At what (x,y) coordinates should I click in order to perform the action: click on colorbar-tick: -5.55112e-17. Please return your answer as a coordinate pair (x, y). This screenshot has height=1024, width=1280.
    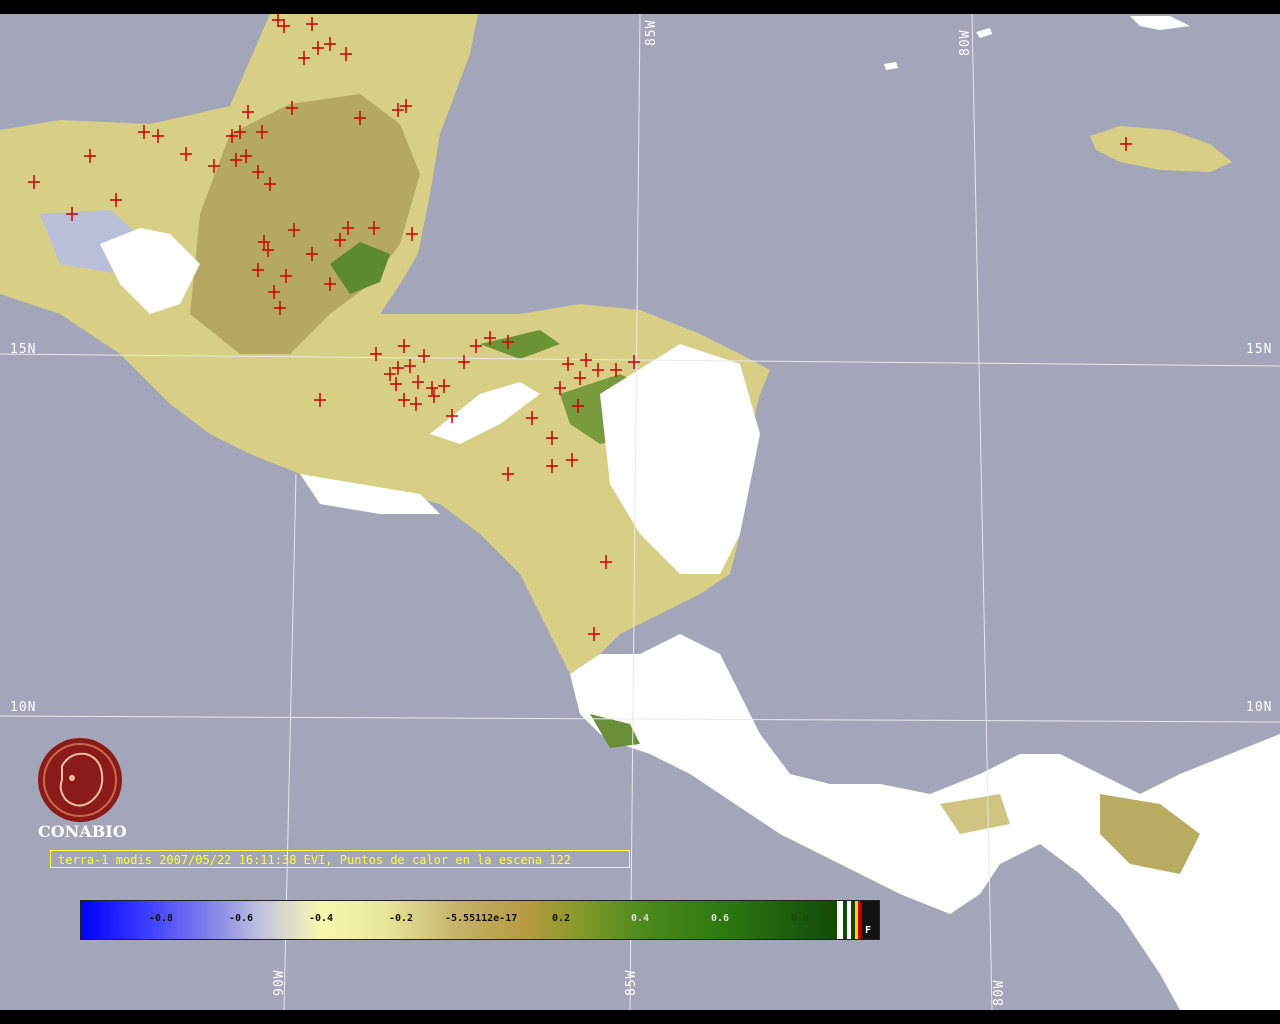
    Looking at the image, I should click on (481, 918).